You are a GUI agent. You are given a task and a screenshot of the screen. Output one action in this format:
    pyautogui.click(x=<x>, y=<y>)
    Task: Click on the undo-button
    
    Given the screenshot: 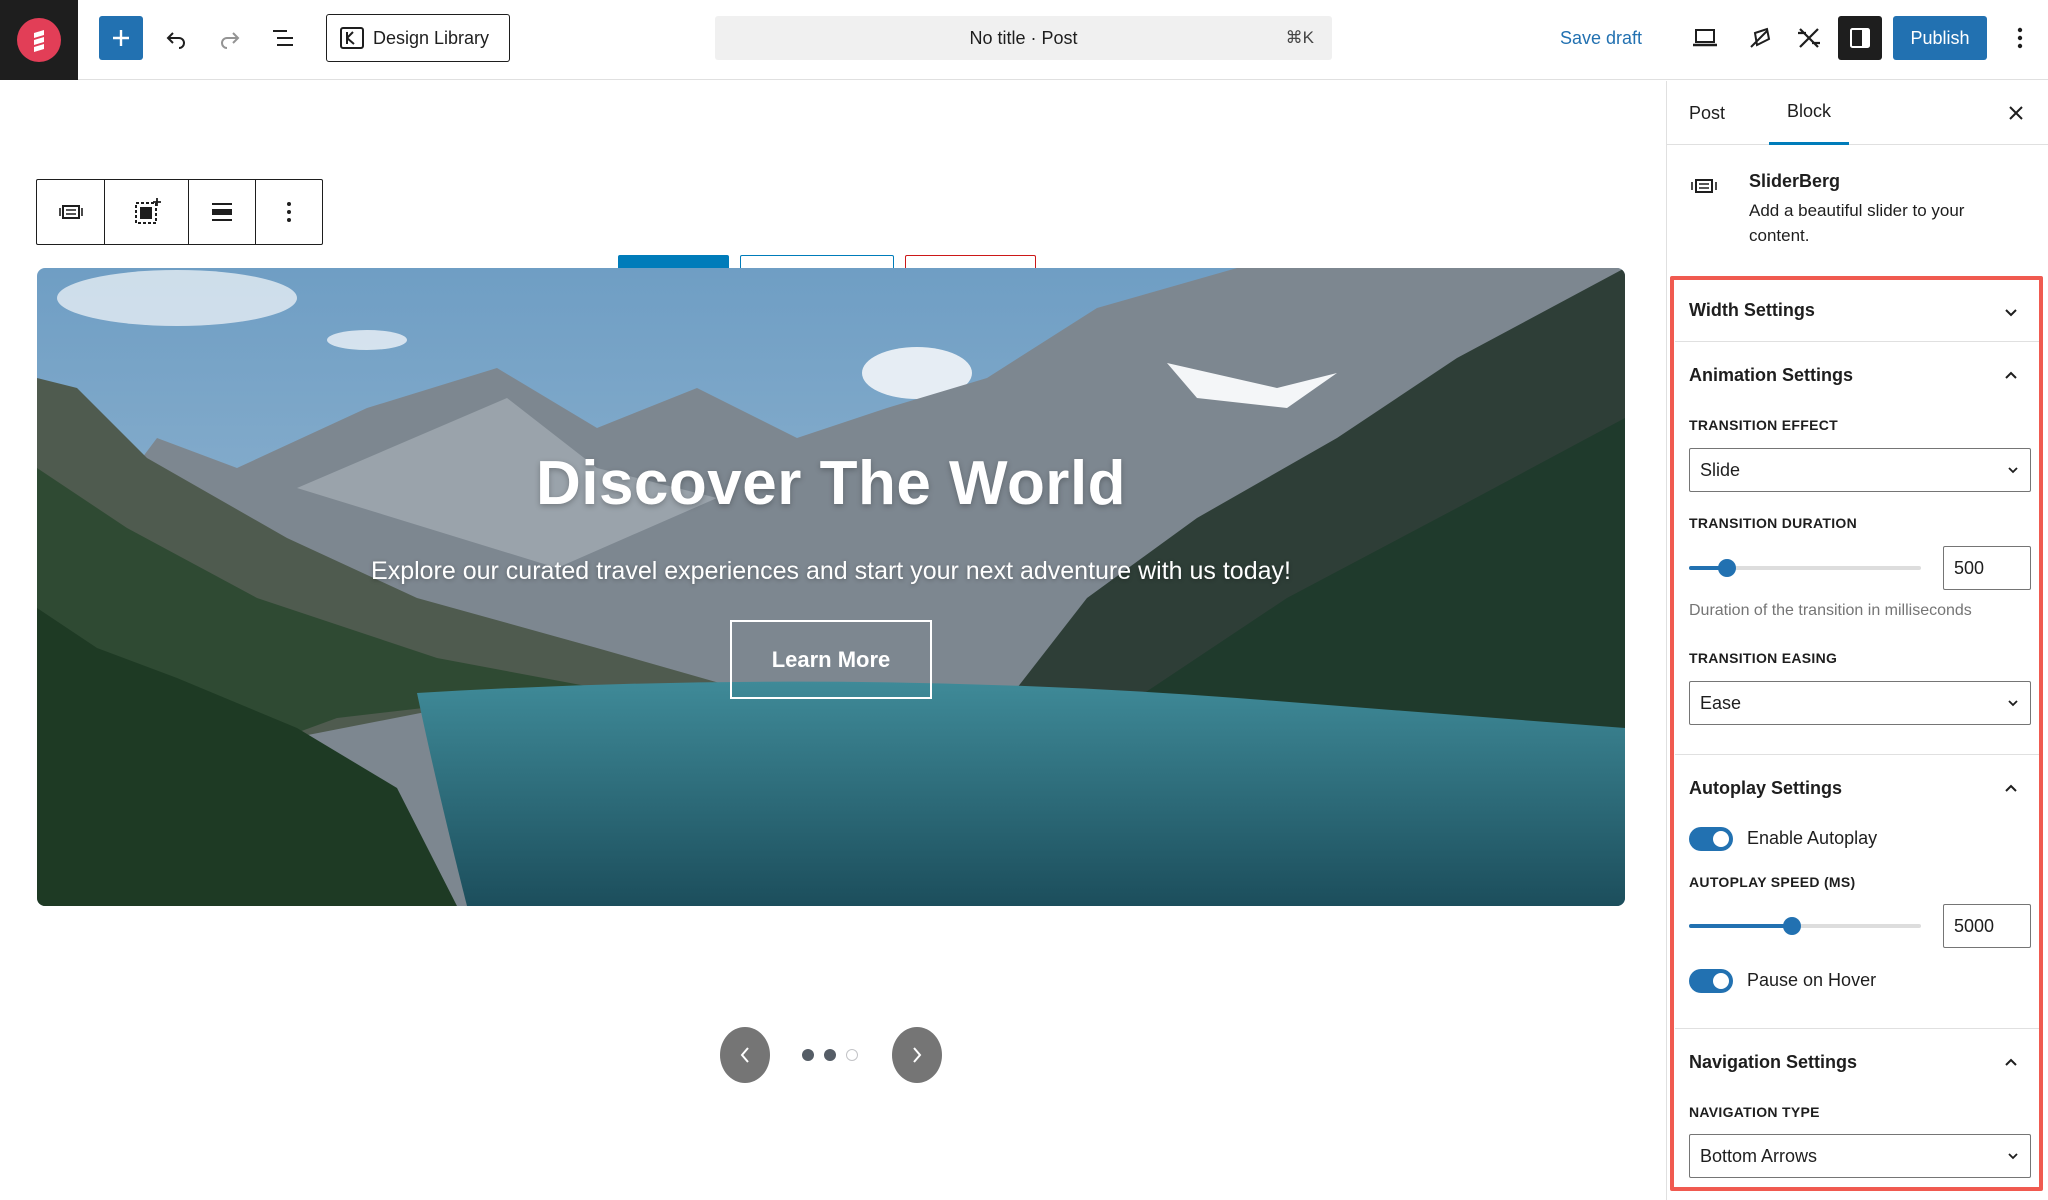 What is the action you would take?
    pyautogui.click(x=176, y=38)
    